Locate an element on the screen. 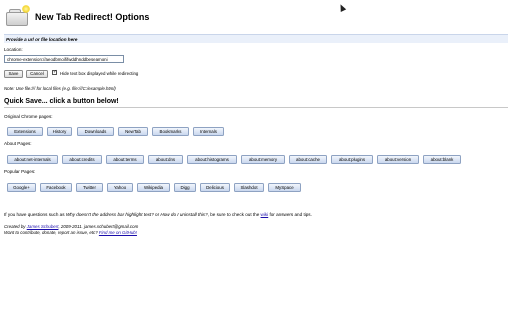 The height and width of the screenshot is (320, 512). quick-button-about-plugins: about:plugins is located at coordinates (352, 159).